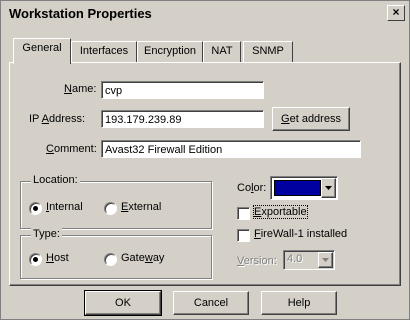  I want to click on tab-interfaces: Interfaces, so click(104, 52).